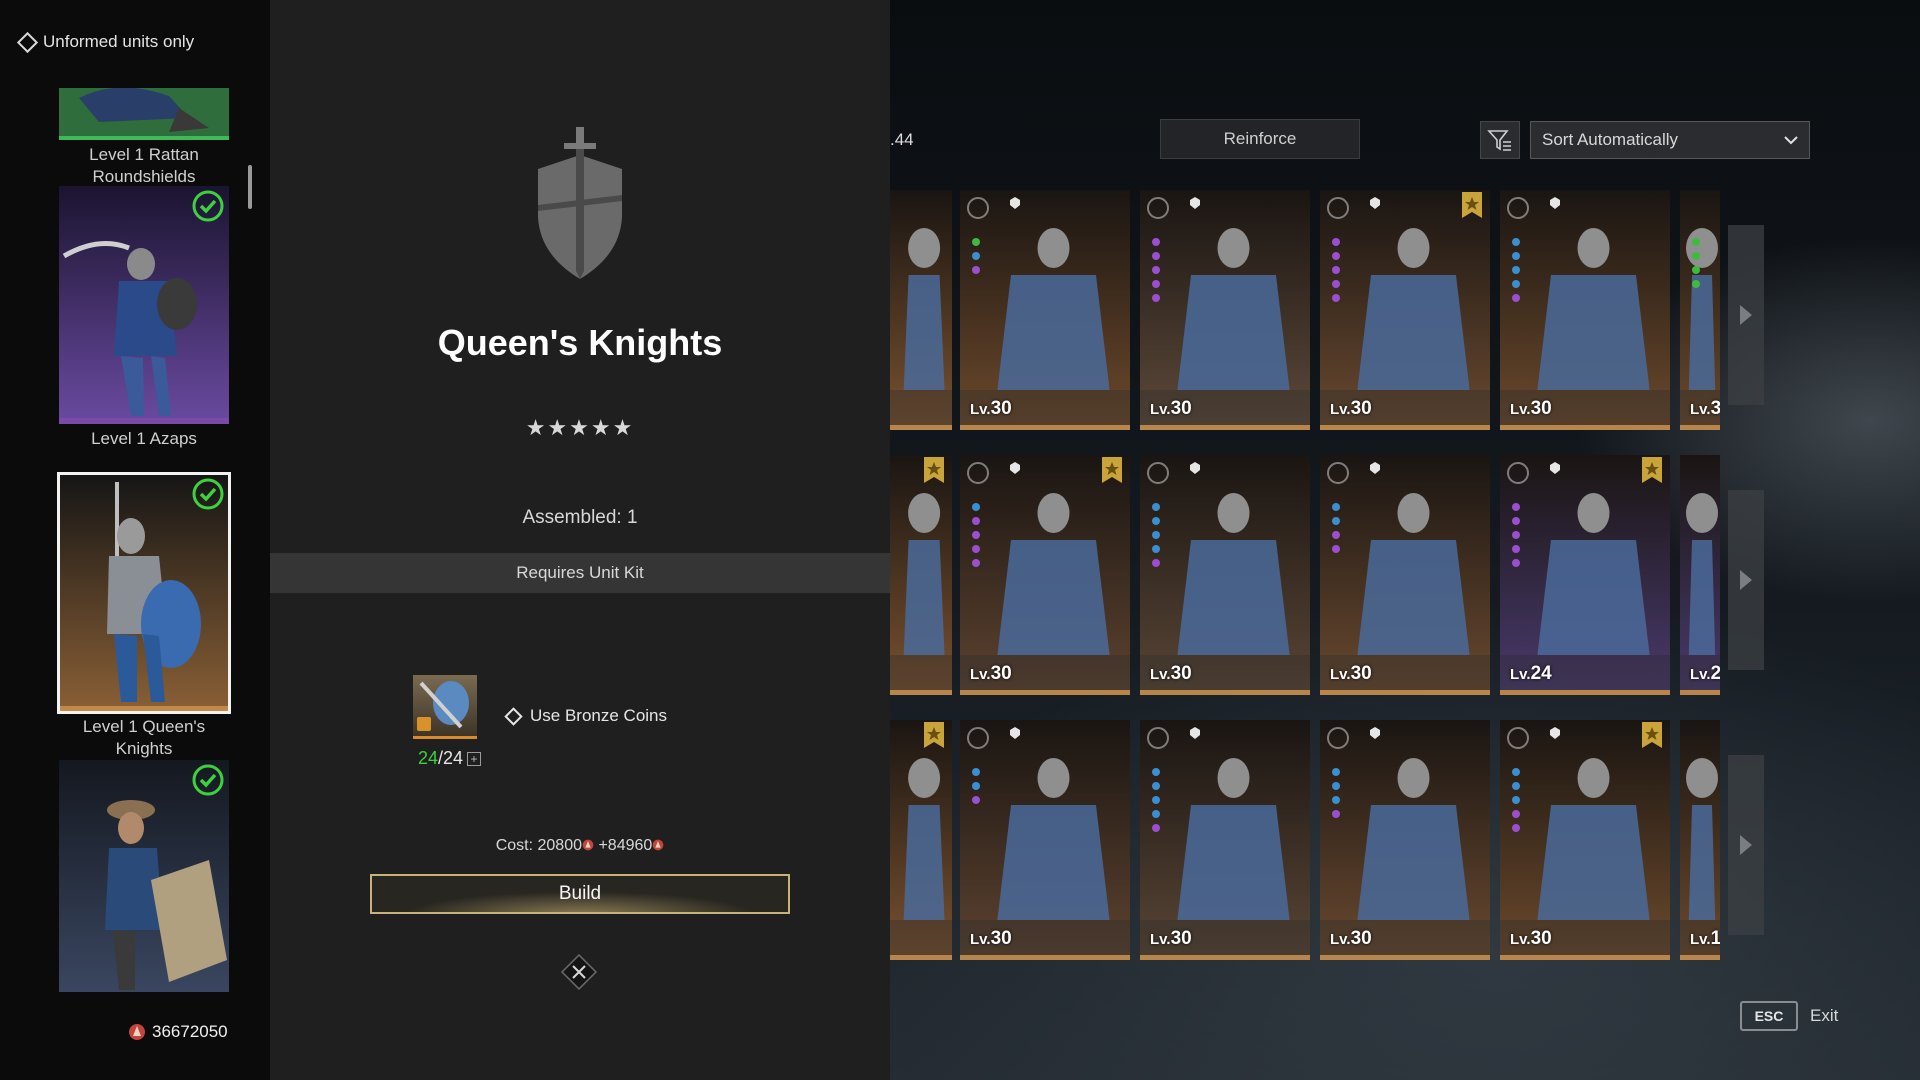 The height and width of the screenshot is (1080, 1920). I want to click on unit-card: Lv.1, so click(1700, 840).